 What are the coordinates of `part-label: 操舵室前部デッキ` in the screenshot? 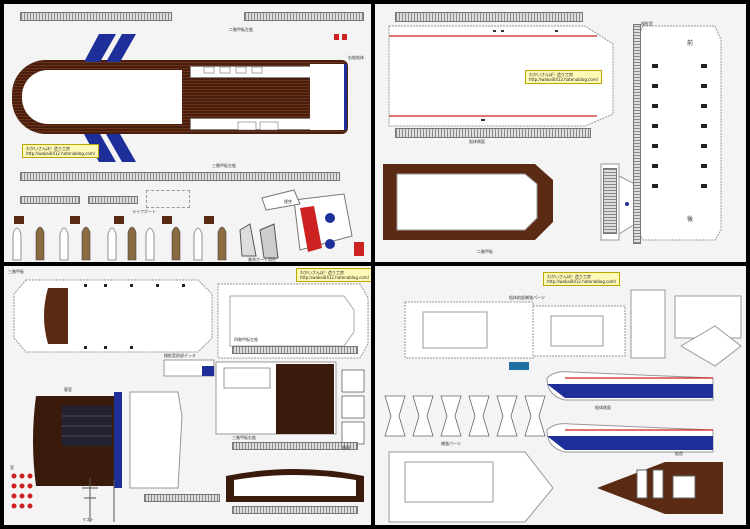 It's located at (180, 355).